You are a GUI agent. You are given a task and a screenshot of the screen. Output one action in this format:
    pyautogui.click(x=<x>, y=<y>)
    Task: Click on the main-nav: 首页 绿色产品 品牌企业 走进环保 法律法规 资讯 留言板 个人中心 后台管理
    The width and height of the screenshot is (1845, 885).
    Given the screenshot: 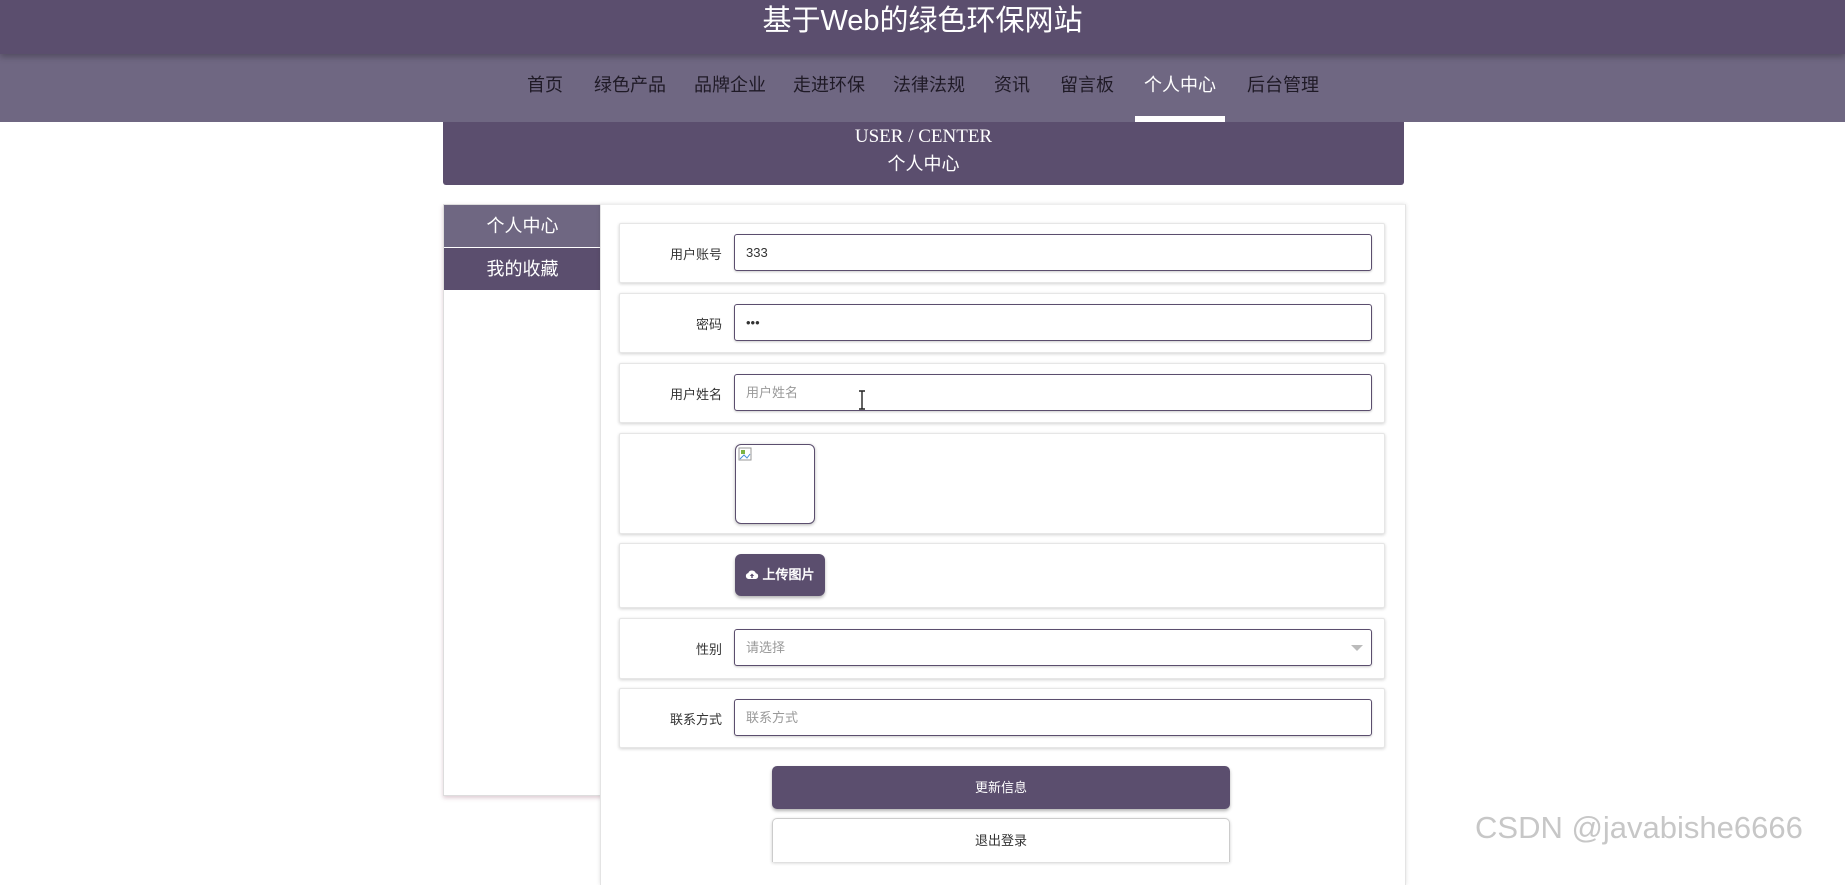 What is the action you would take?
    pyautogui.click(x=922, y=88)
    